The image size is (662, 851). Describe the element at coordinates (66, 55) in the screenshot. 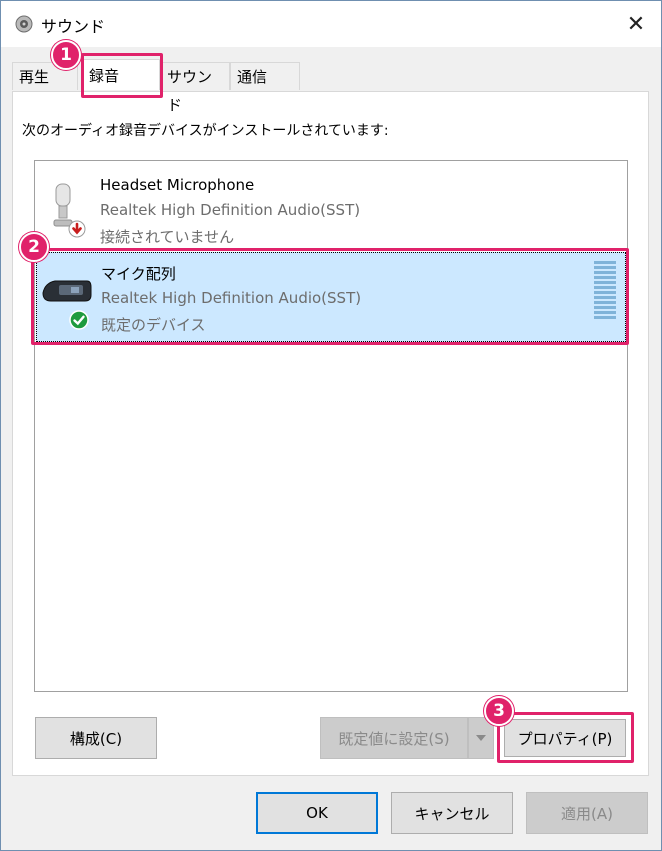

I see `annotation-badge-1: 1` at that location.